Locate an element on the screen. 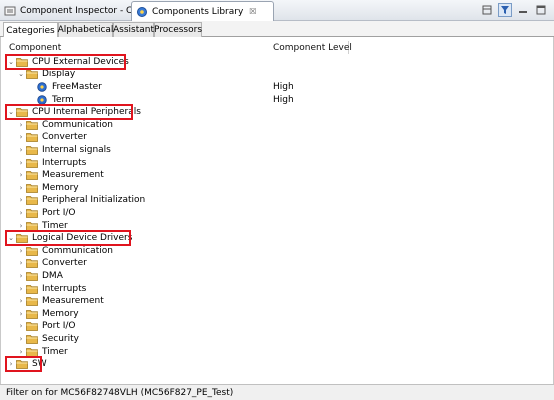 Image resolution: width=554 pixels, height=400 pixels. tab-processors: Processors is located at coordinates (178, 29).